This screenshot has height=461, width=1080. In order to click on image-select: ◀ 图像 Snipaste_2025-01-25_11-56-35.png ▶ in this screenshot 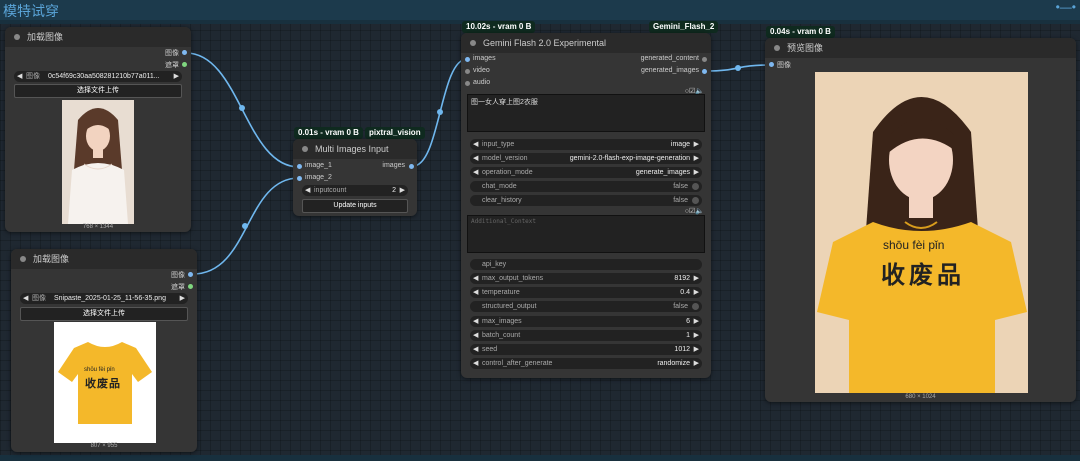, I will do `click(104, 298)`.